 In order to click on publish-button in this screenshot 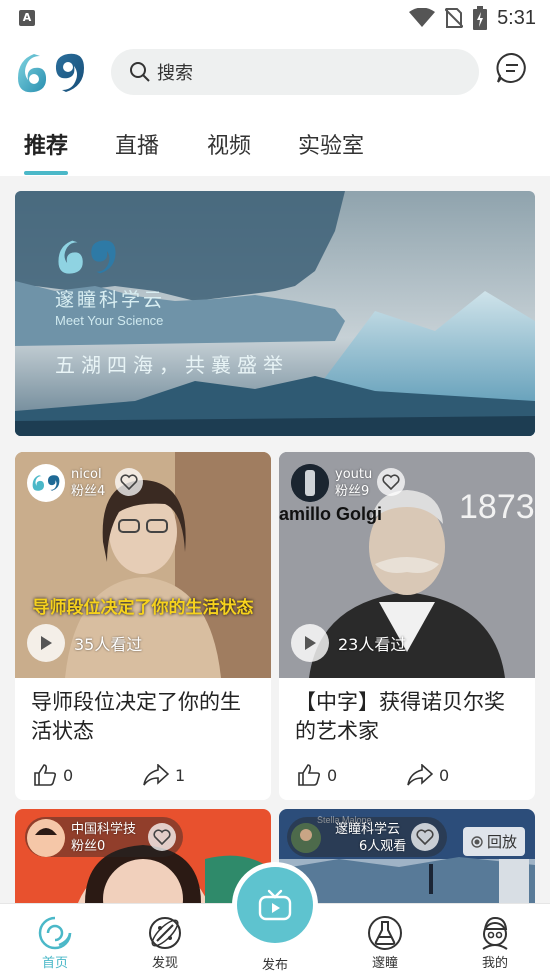, I will do `click(275, 905)`.